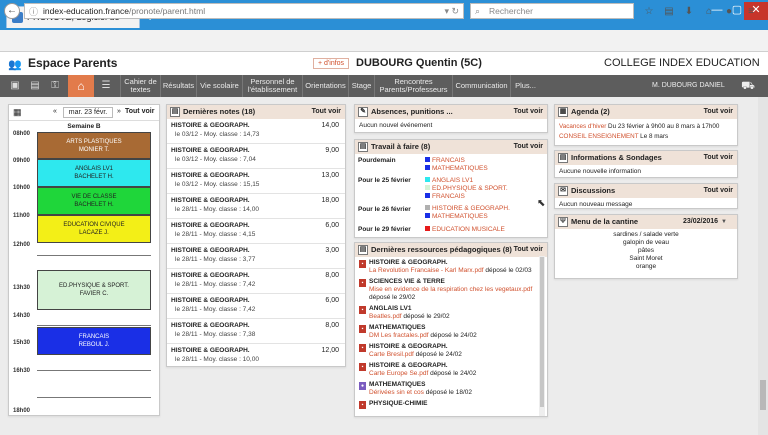 The image size is (768, 435). What do you see at coordinates (94, 229) in the screenshot?
I see `timetable-slot: EDUCATION CIVIQUE LACAZE J.` at bounding box center [94, 229].